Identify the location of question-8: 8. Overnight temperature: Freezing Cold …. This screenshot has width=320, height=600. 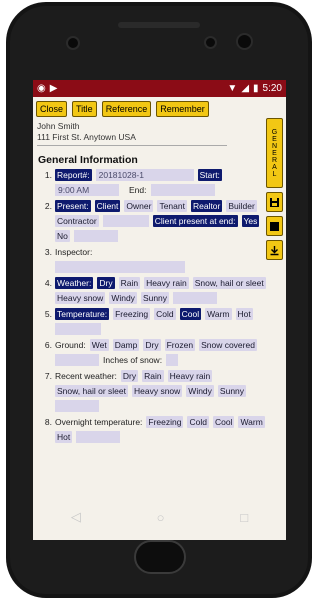
(153, 429).